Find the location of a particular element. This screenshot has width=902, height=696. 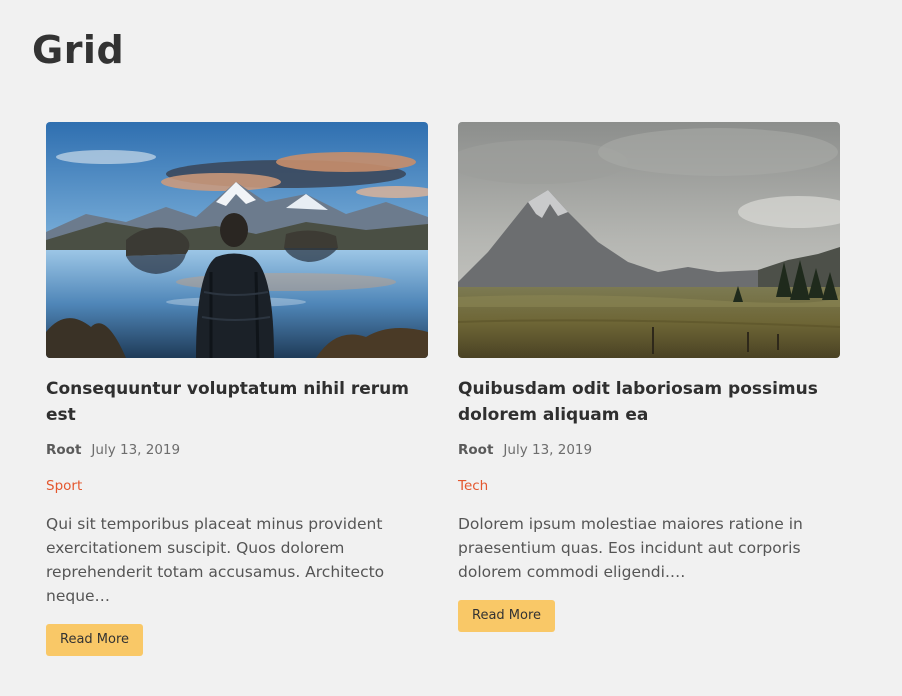

post-title: Consequuntur voluptatum nihil rerum est is located at coordinates (237, 402).